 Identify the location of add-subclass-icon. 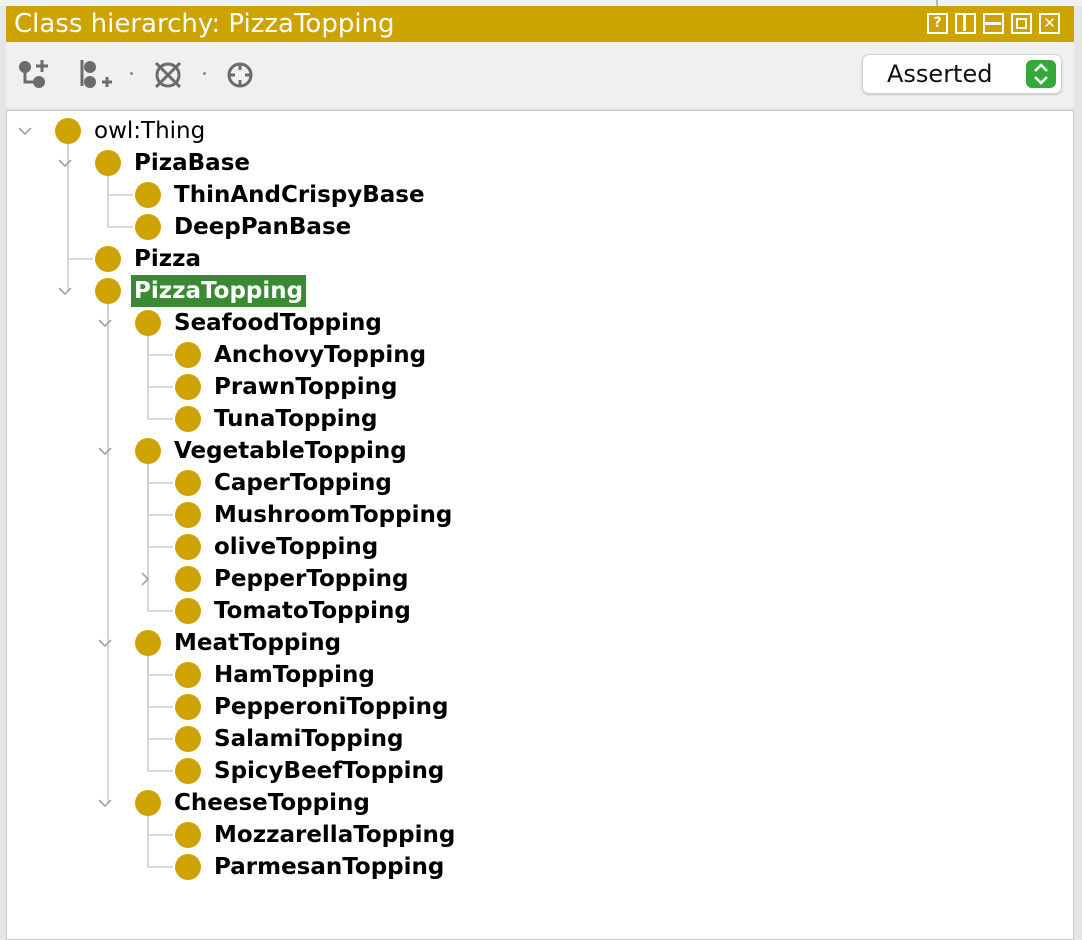
(33, 74).